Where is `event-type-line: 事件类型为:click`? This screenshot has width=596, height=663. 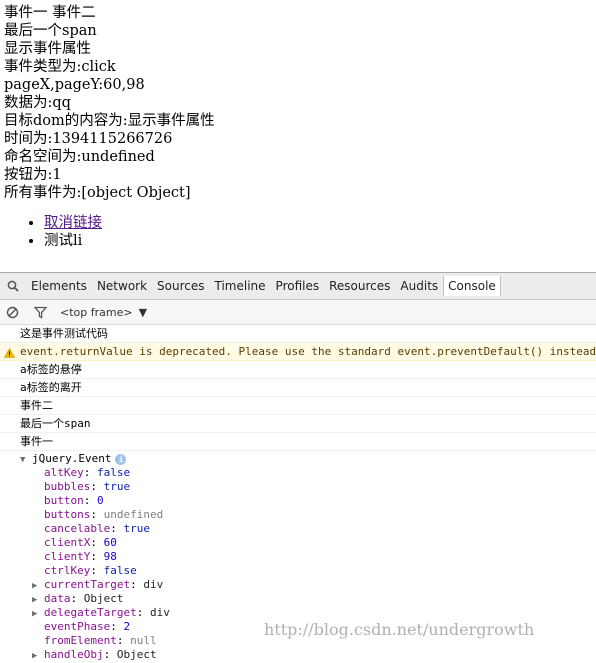 event-type-line: 事件类型为:click is located at coordinates (60, 67).